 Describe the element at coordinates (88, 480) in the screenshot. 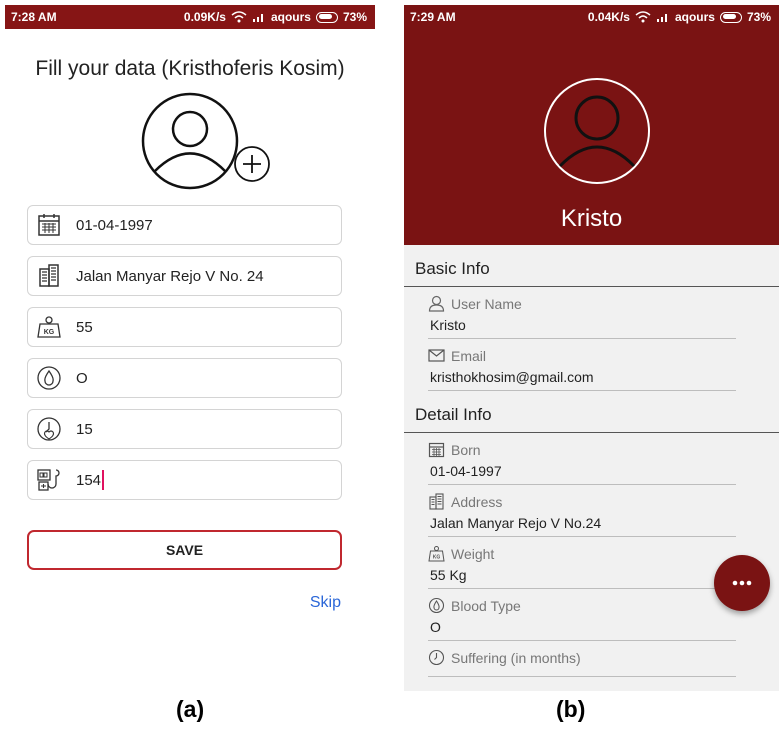

I see `blood-pressure-input: 154` at that location.